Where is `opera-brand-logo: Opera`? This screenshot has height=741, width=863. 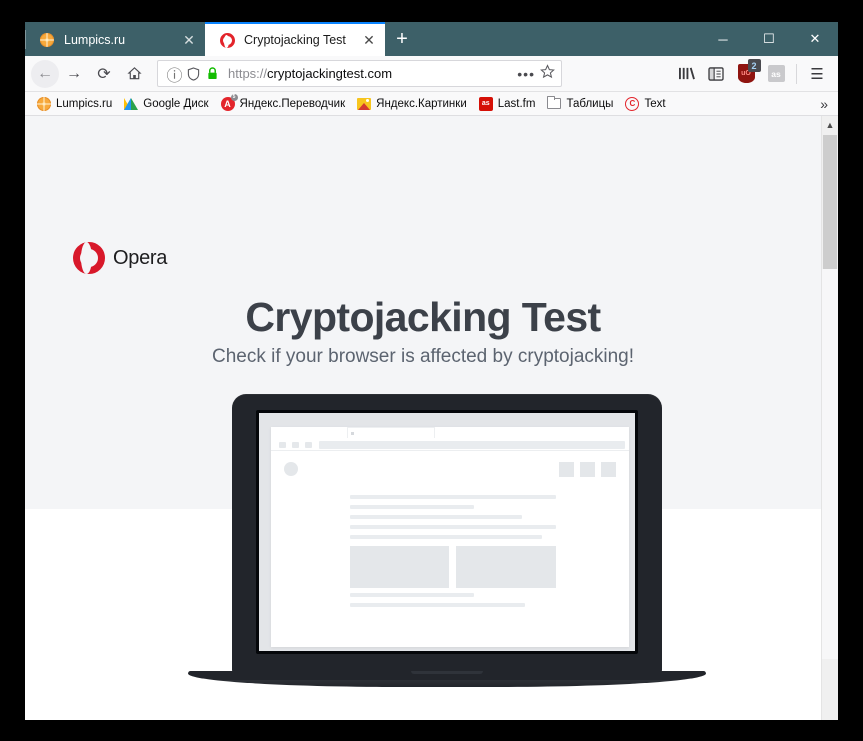
opera-brand-logo: Opera is located at coordinates (120, 258).